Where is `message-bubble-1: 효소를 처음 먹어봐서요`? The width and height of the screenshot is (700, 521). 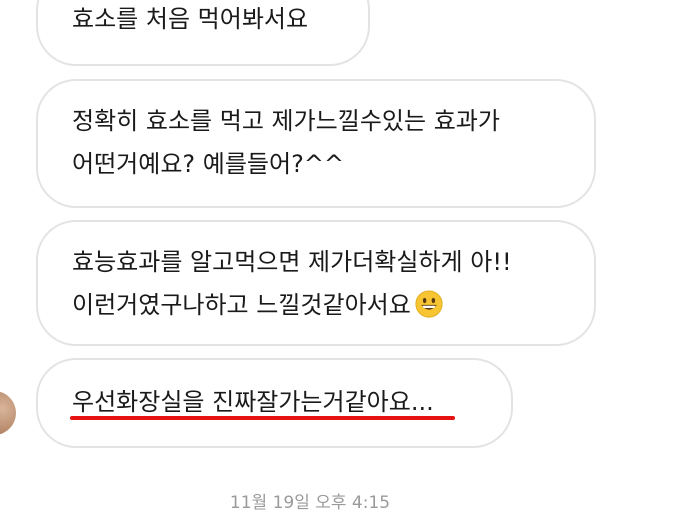
message-bubble-1: 효소를 처음 먹어봐서요 is located at coordinates (203, 33).